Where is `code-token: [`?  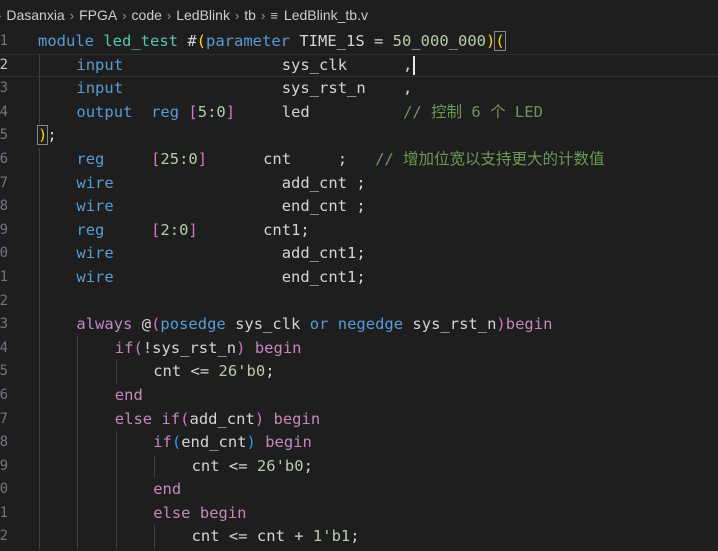 code-token: [ is located at coordinates (156, 229).